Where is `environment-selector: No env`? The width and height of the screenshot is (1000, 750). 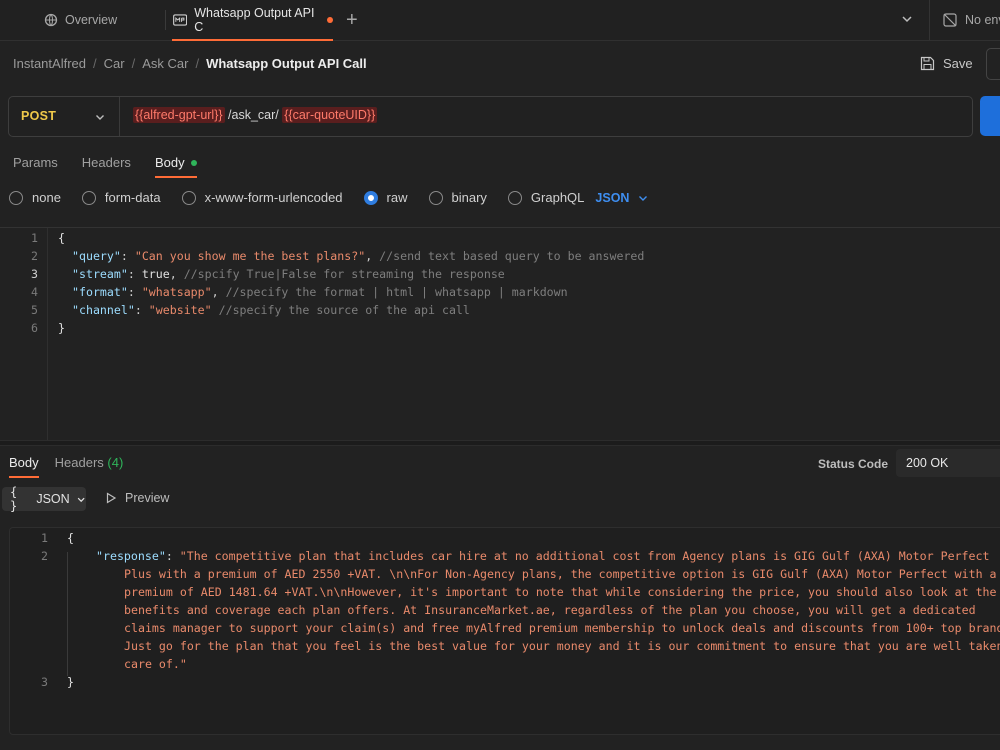 environment-selector: No env is located at coordinates (971, 20).